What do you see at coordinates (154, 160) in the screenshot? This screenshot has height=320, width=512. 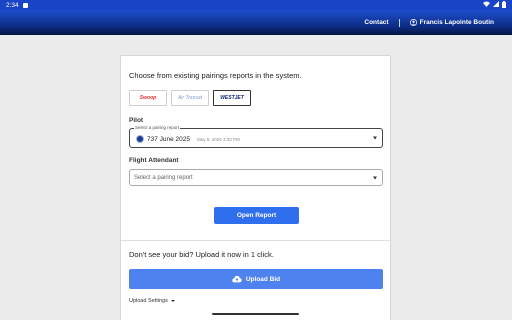 I see `flight-attendant-label: Flight Attendant` at bounding box center [154, 160].